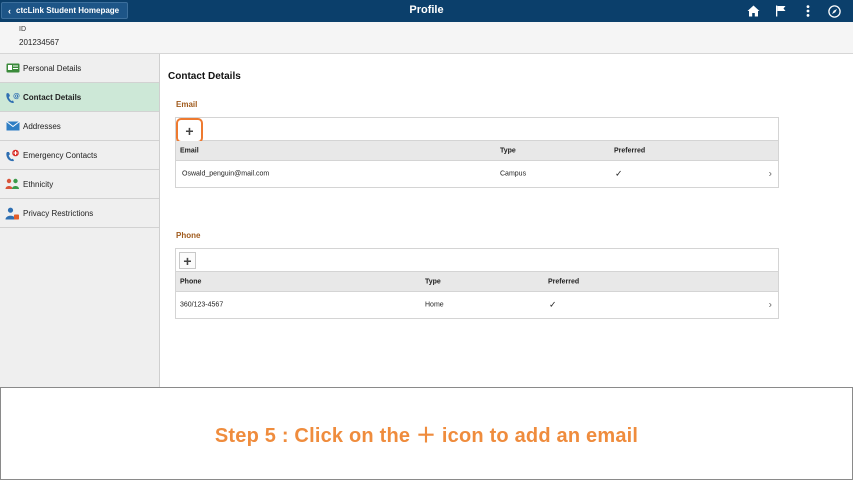  What do you see at coordinates (39, 42) in the screenshot?
I see `id-value: 201234567` at bounding box center [39, 42].